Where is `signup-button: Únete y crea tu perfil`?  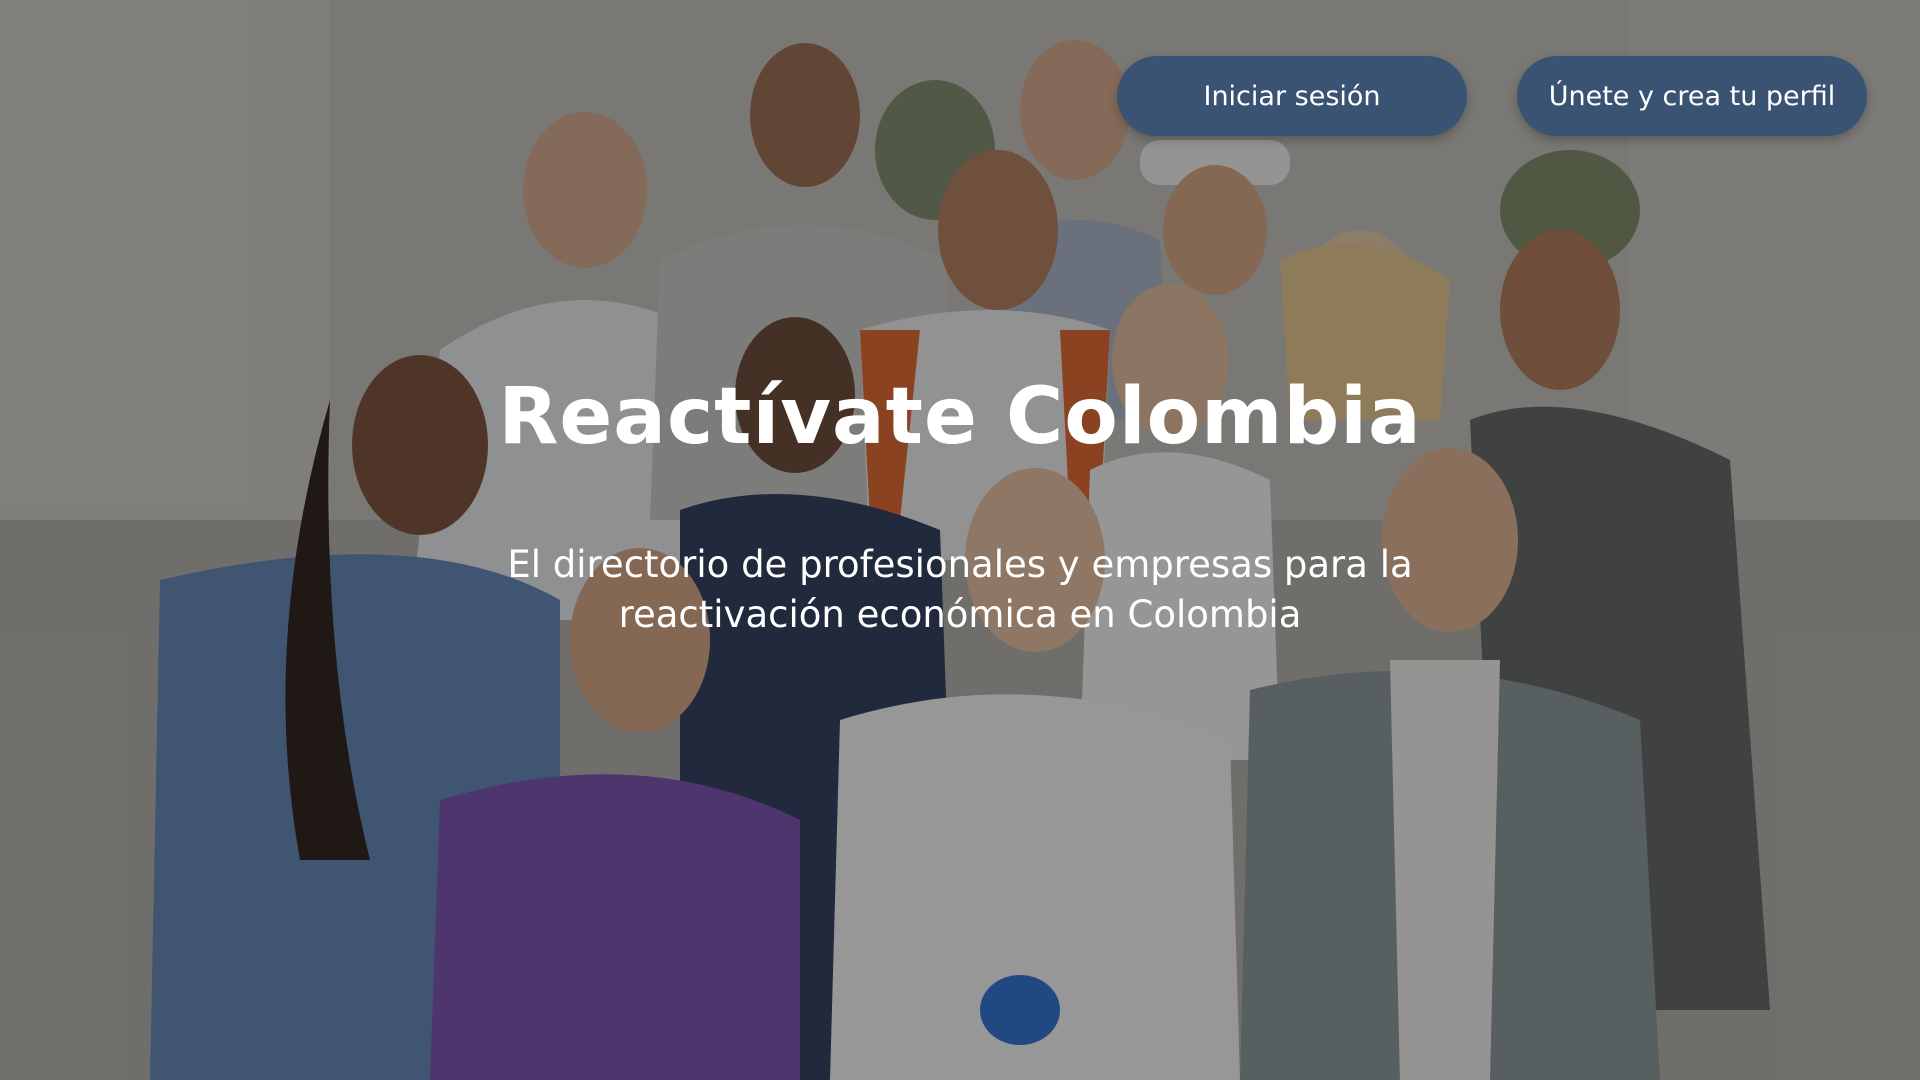 signup-button: Únete y crea tu perfil is located at coordinates (1692, 96).